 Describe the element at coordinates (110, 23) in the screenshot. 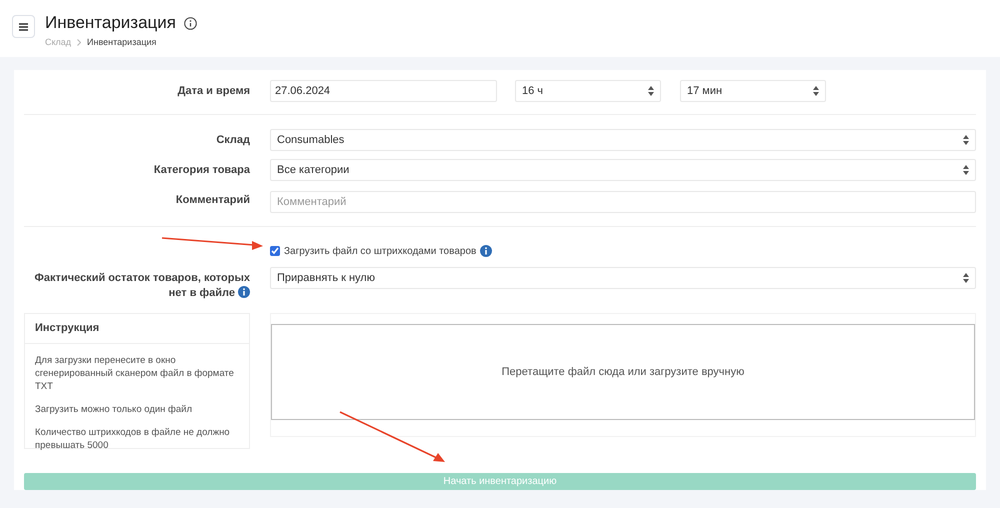

I see `page-title: Инвентаризация` at that location.